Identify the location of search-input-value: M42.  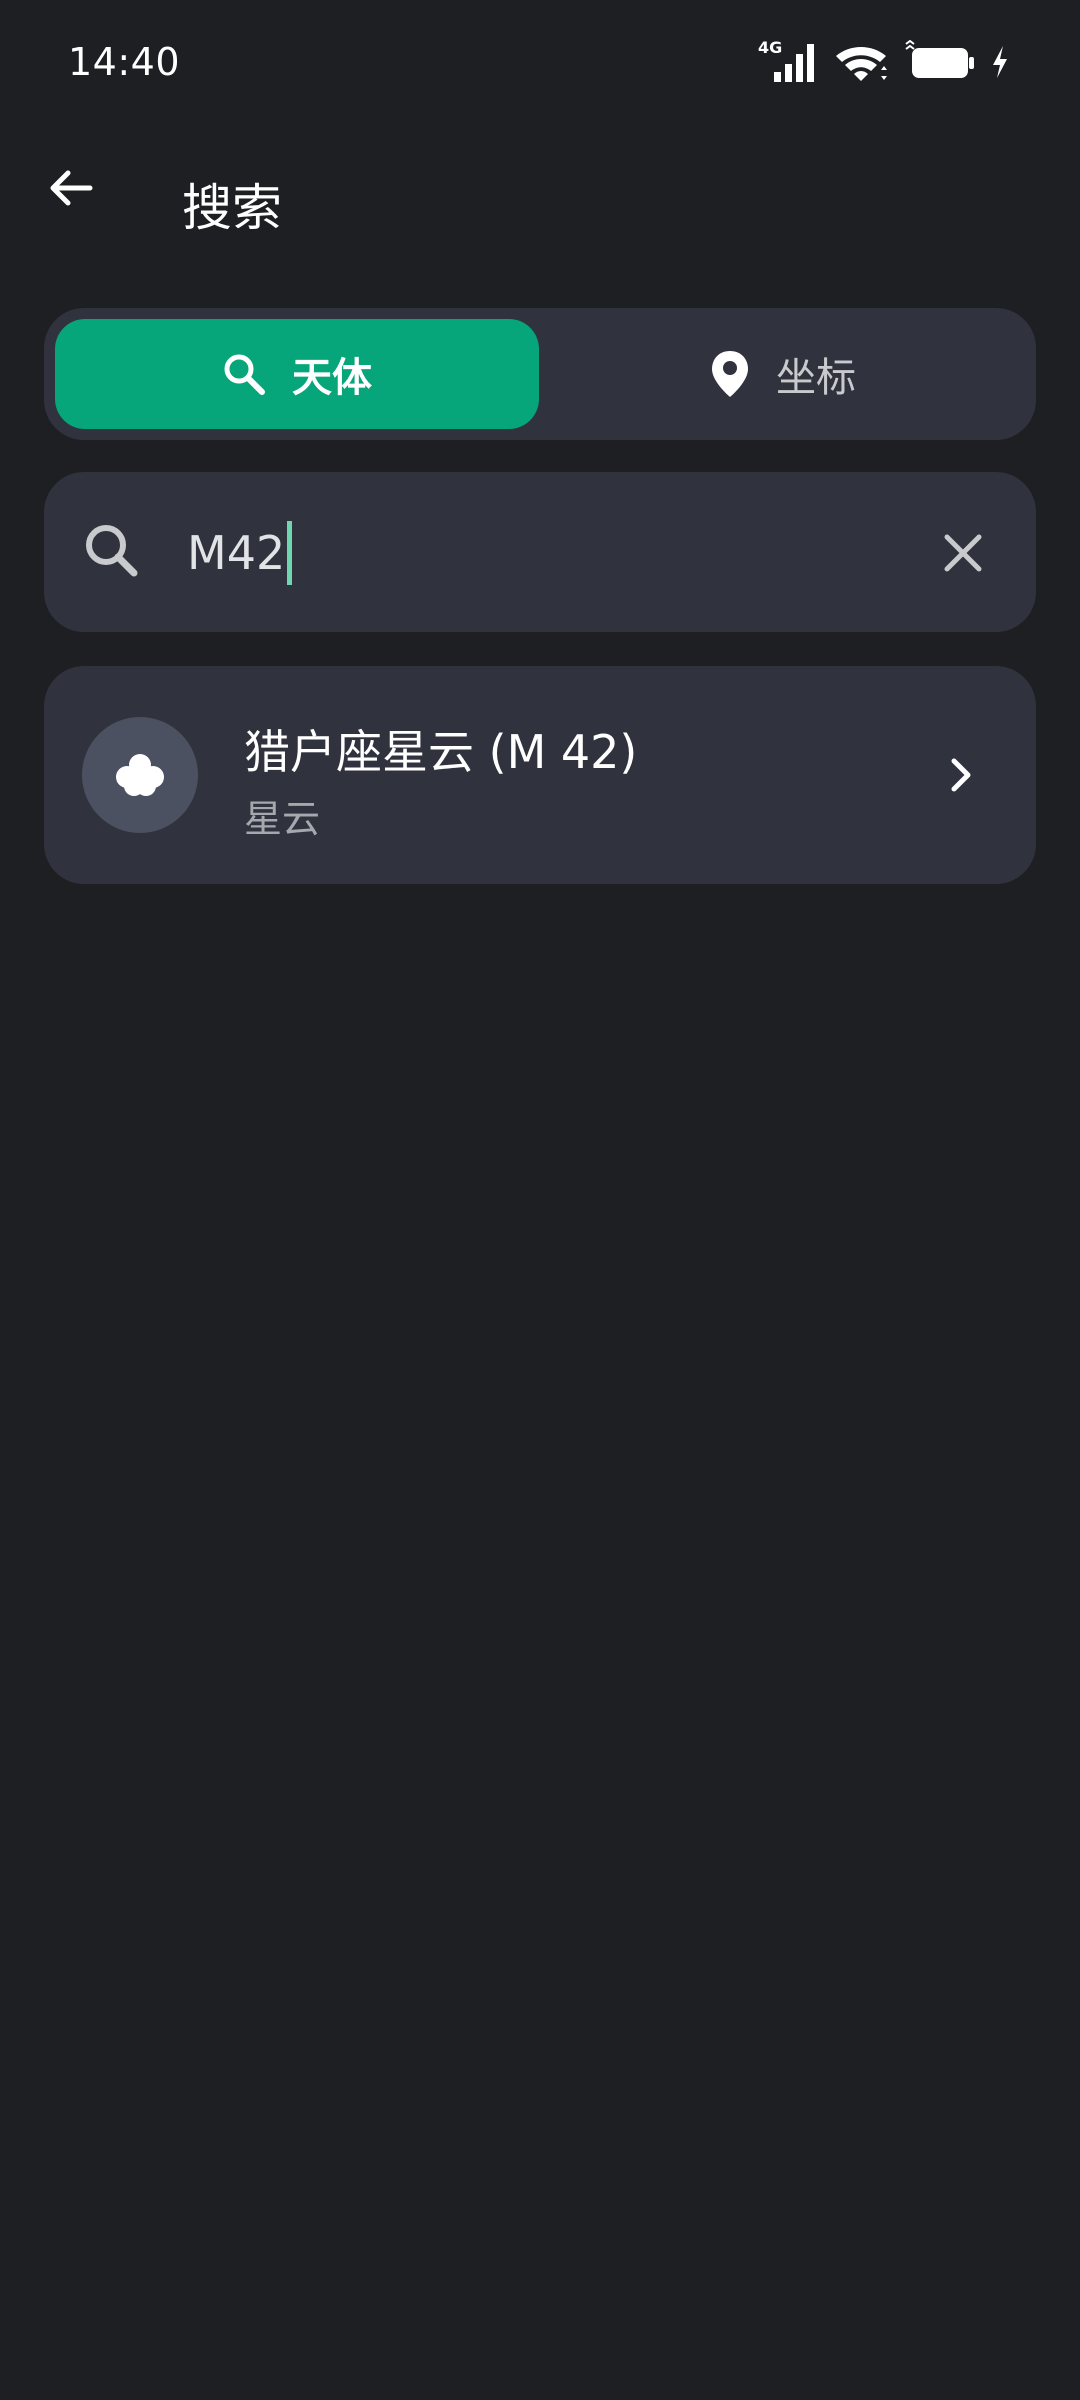
(236, 553).